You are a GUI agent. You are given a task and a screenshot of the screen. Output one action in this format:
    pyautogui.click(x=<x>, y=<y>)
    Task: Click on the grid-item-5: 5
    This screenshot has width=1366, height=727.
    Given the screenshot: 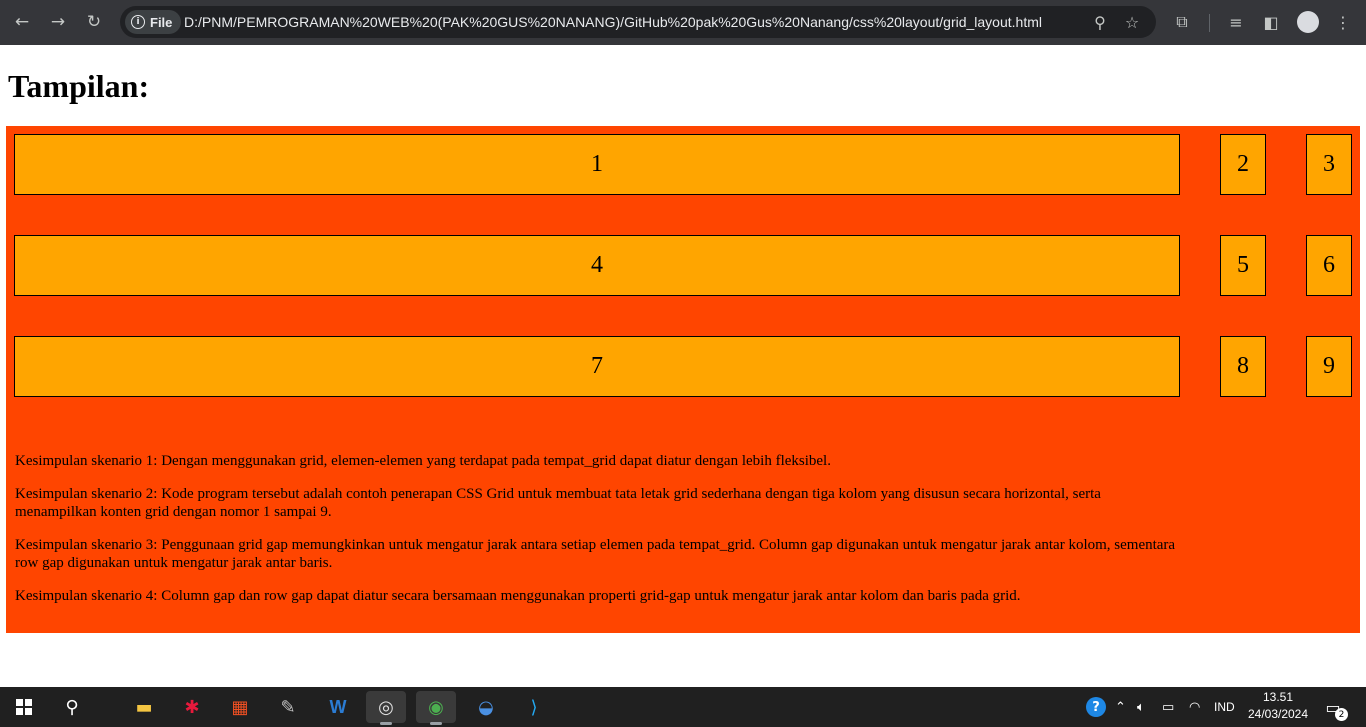 What is the action you would take?
    pyautogui.click(x=1243, y=265)
    